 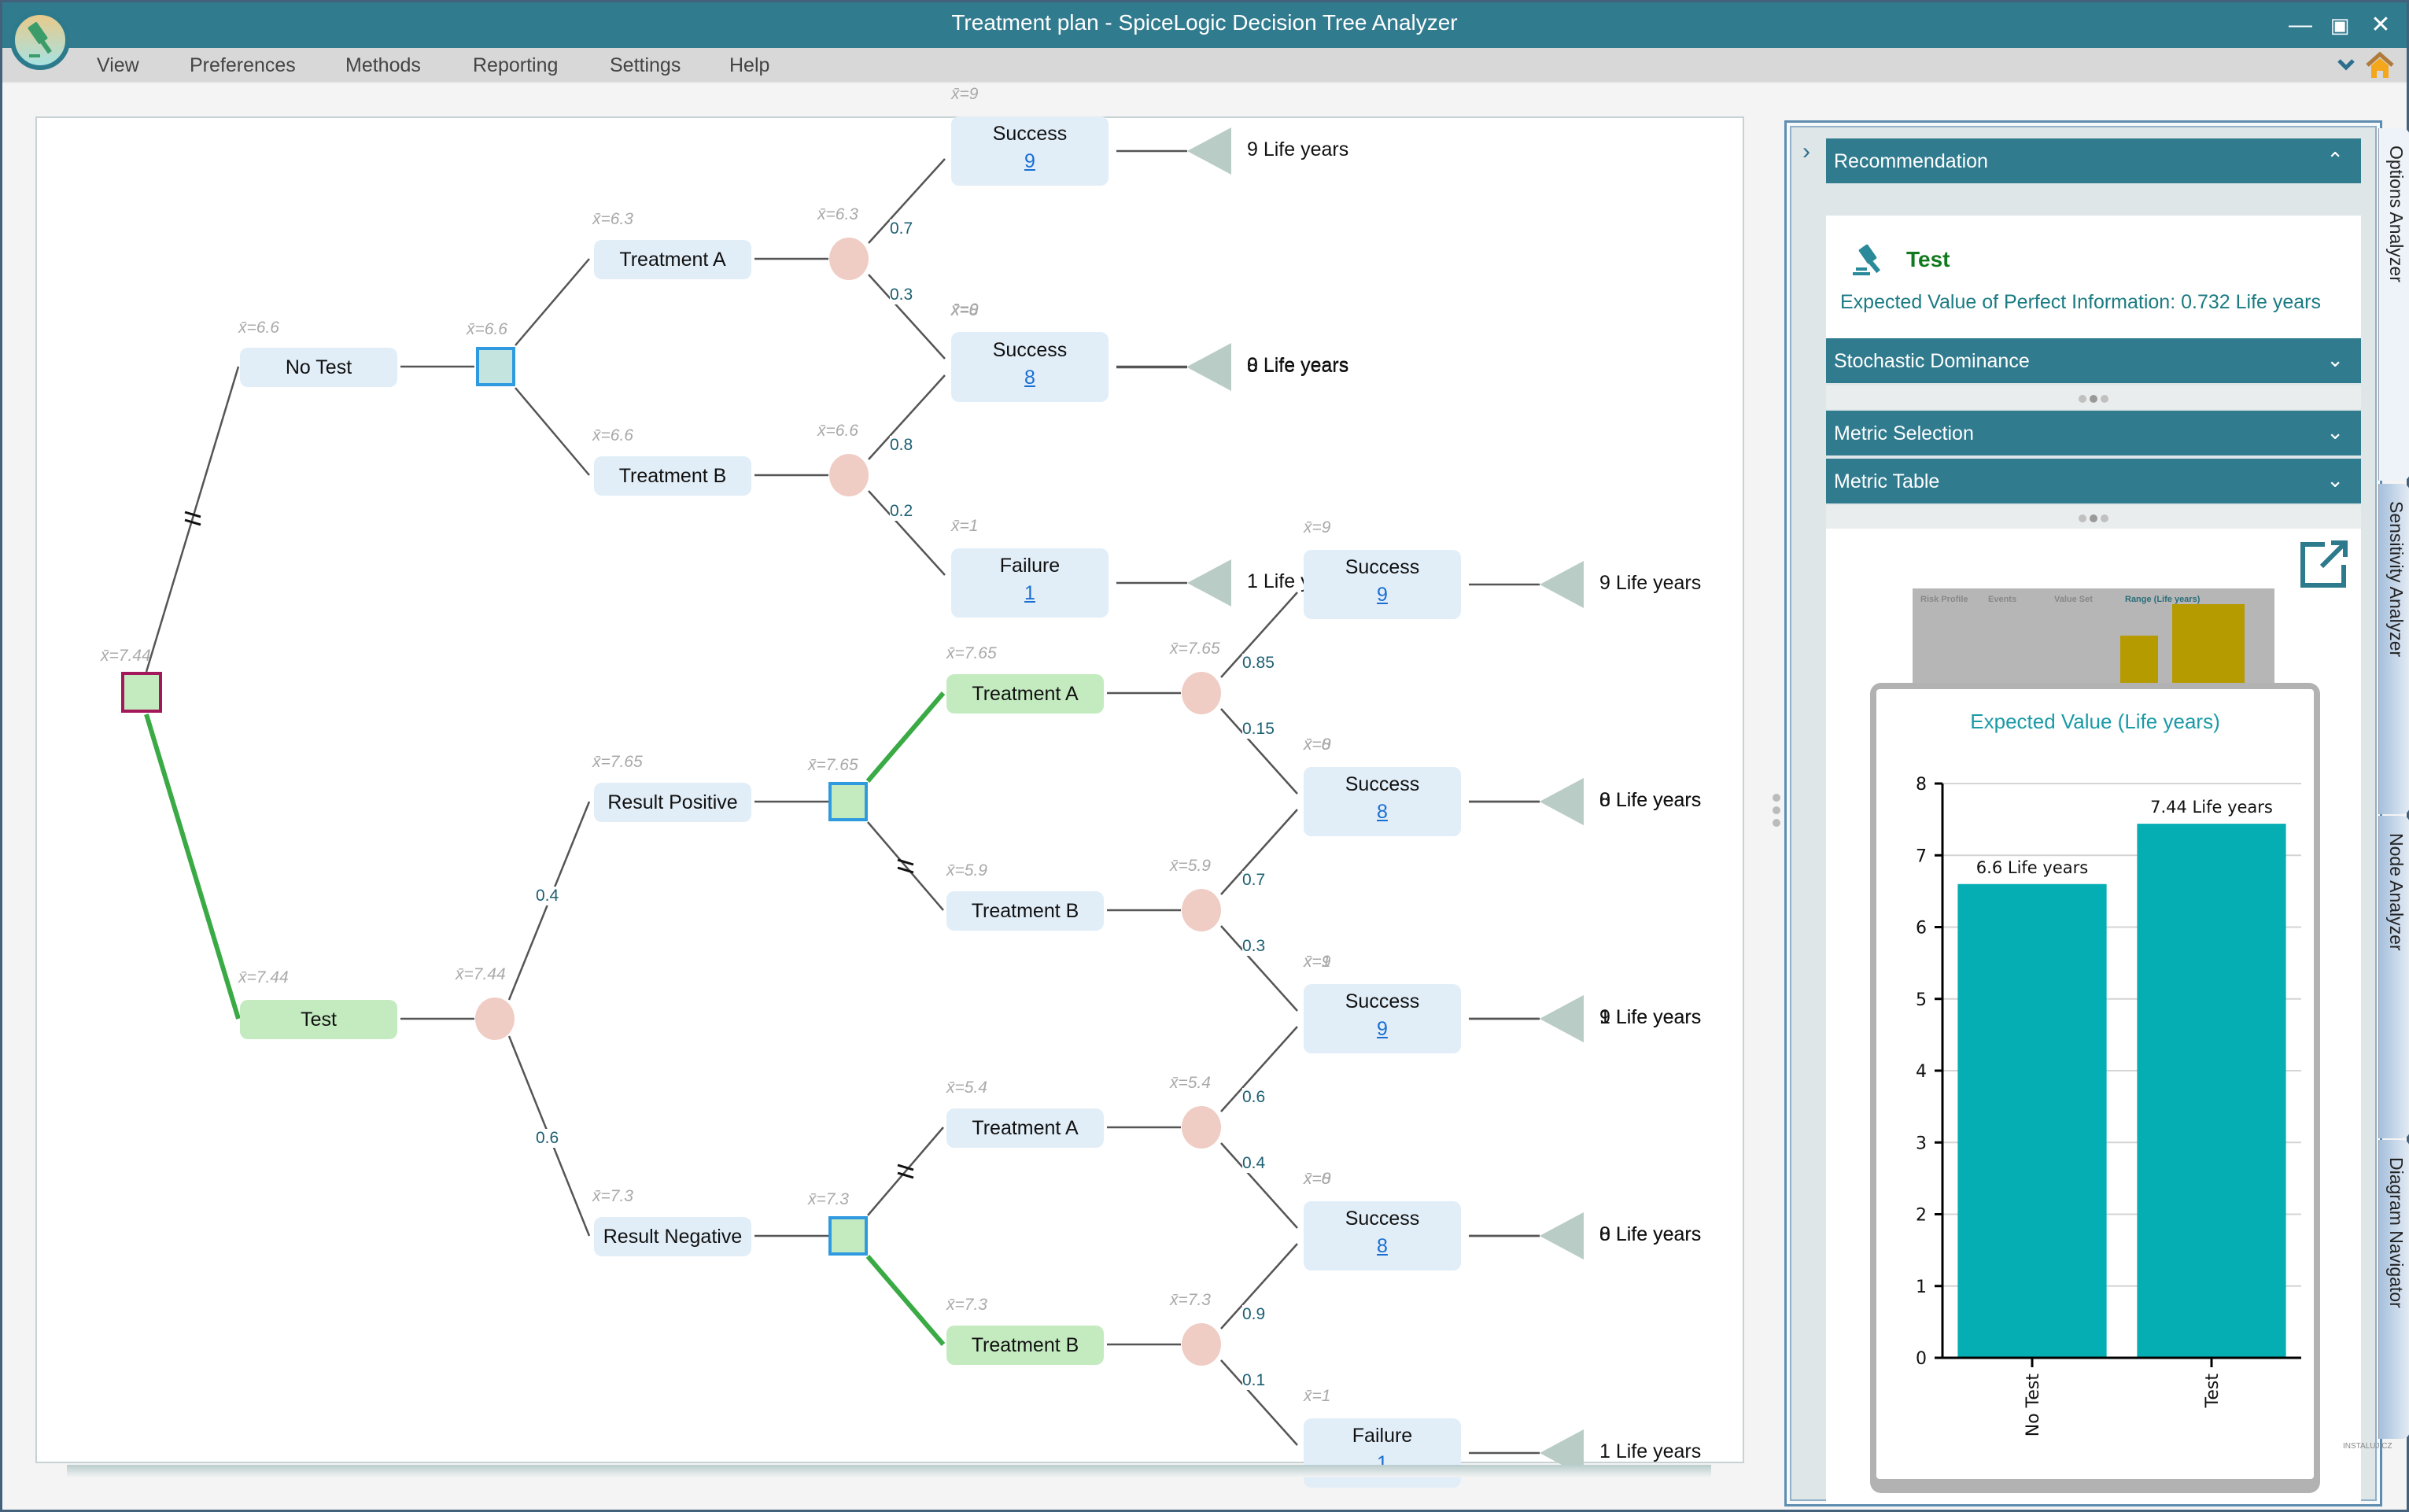 What do you see at coordinates (749, 65) in the screenshot?
I see `menu-help: Help` at bounding box center [749, 65].